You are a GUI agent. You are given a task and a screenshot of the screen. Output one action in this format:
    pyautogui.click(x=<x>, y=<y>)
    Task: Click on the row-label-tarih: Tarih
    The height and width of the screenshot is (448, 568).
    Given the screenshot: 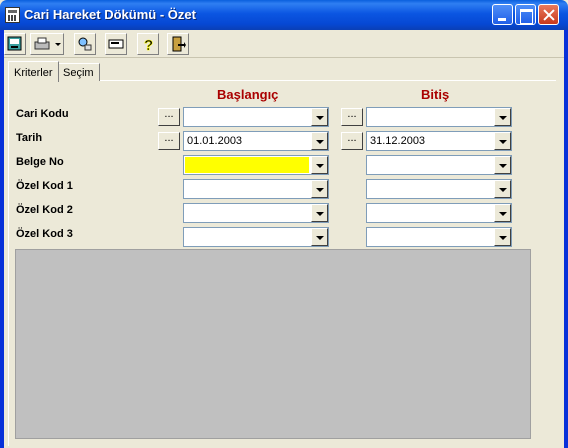 What is the action you would take?
    pyautogui.click(x=29, y=138)
    